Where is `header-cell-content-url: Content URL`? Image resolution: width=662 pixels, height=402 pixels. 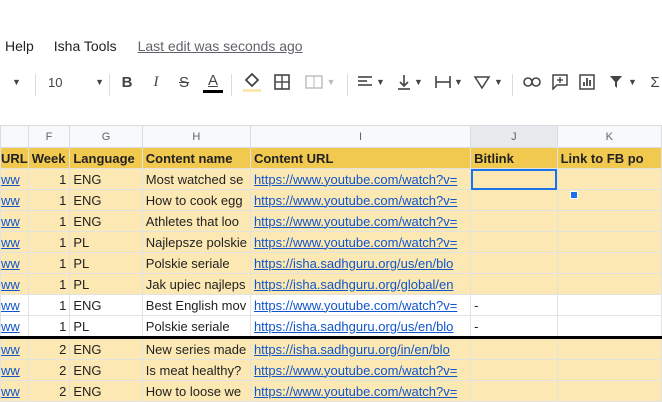 header-cell-content-url: Content URL is located at coordinates (360, 158).